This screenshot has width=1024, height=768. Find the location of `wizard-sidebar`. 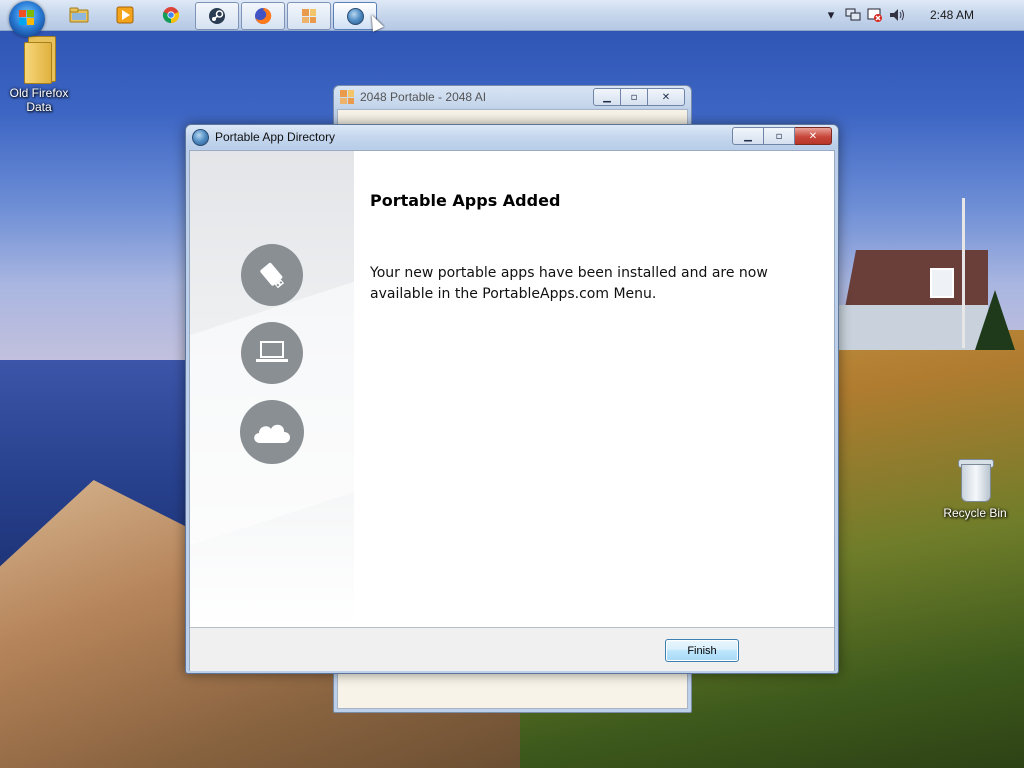

wizard-sidebar is located at coordinates (272, 389).